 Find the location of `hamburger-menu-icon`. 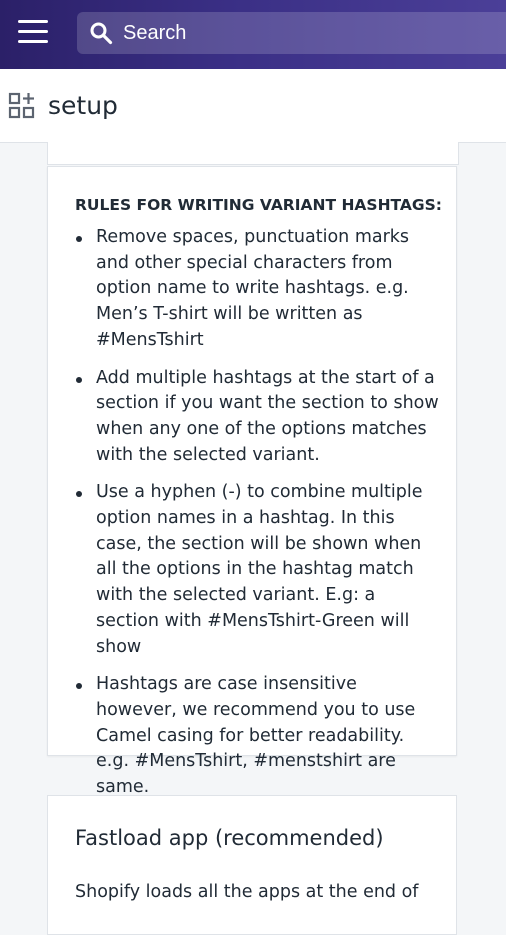

hamburger-menu-icon is located at coordinates (33, 21).